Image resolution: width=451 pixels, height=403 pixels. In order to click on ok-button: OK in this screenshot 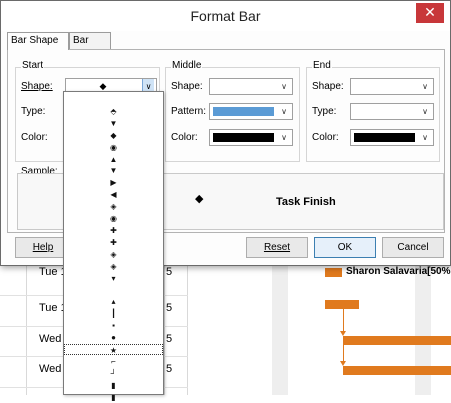, I will do `click(345, 247)`.